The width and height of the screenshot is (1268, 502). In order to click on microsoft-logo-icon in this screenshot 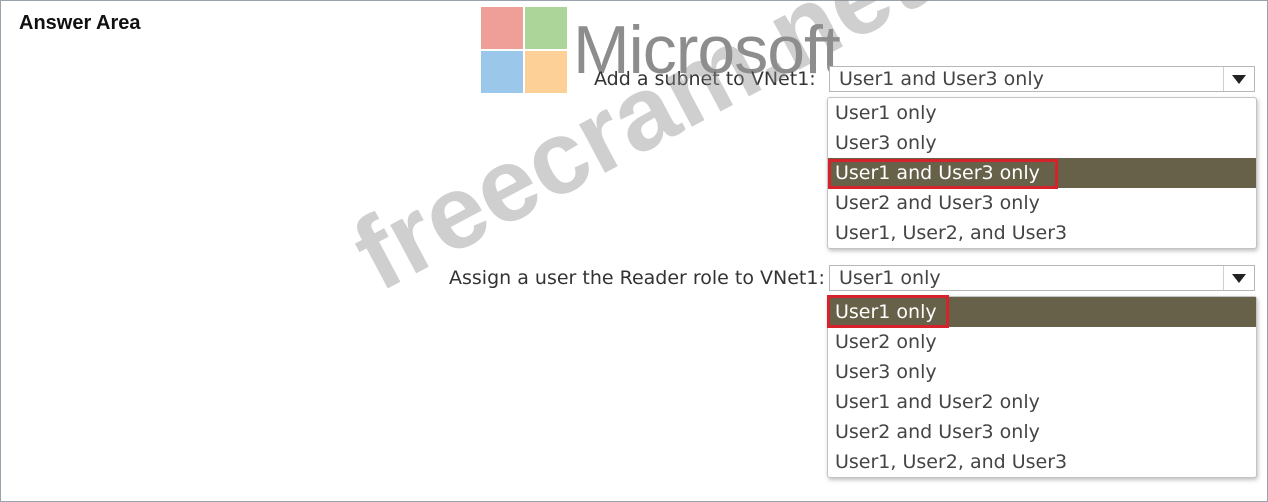, I will do `click(524, 50)`.